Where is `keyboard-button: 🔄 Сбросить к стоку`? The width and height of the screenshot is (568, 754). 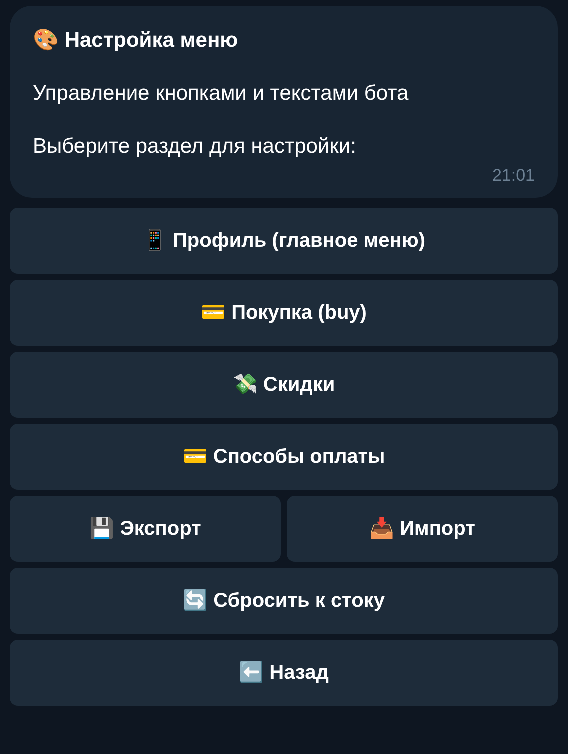
keyboard-button: 🔄 Сбросить к стоку is located at coordinates (284, 601).